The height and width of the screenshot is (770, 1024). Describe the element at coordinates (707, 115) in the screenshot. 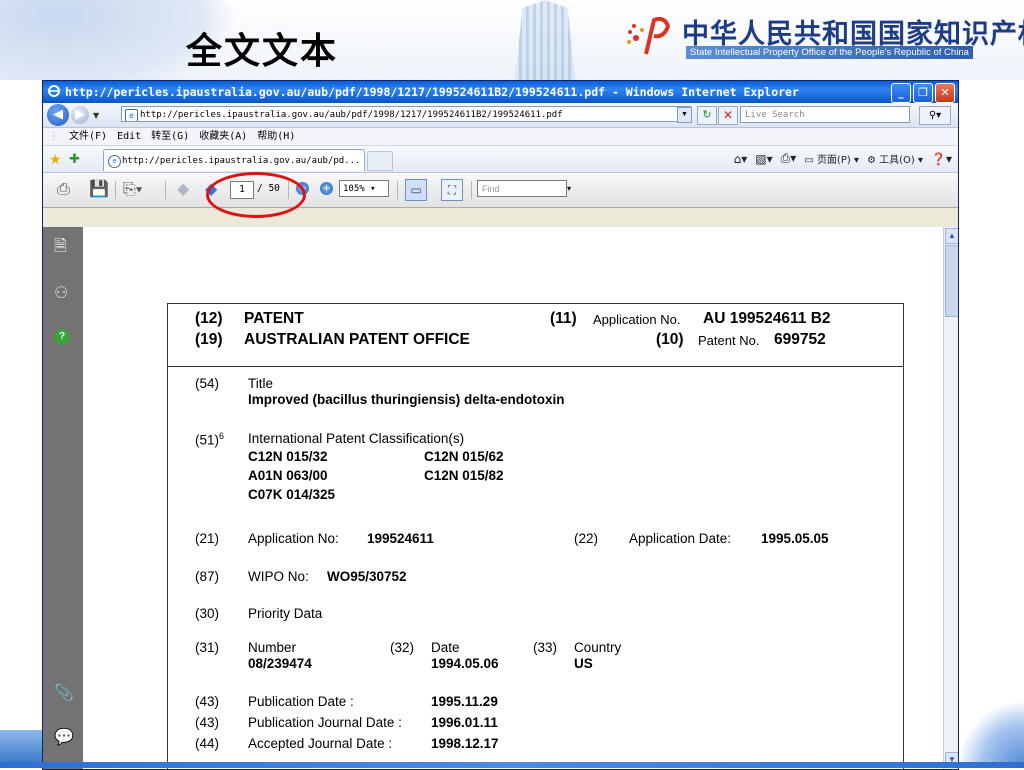

I see `refresh-button: ↻` at that location.